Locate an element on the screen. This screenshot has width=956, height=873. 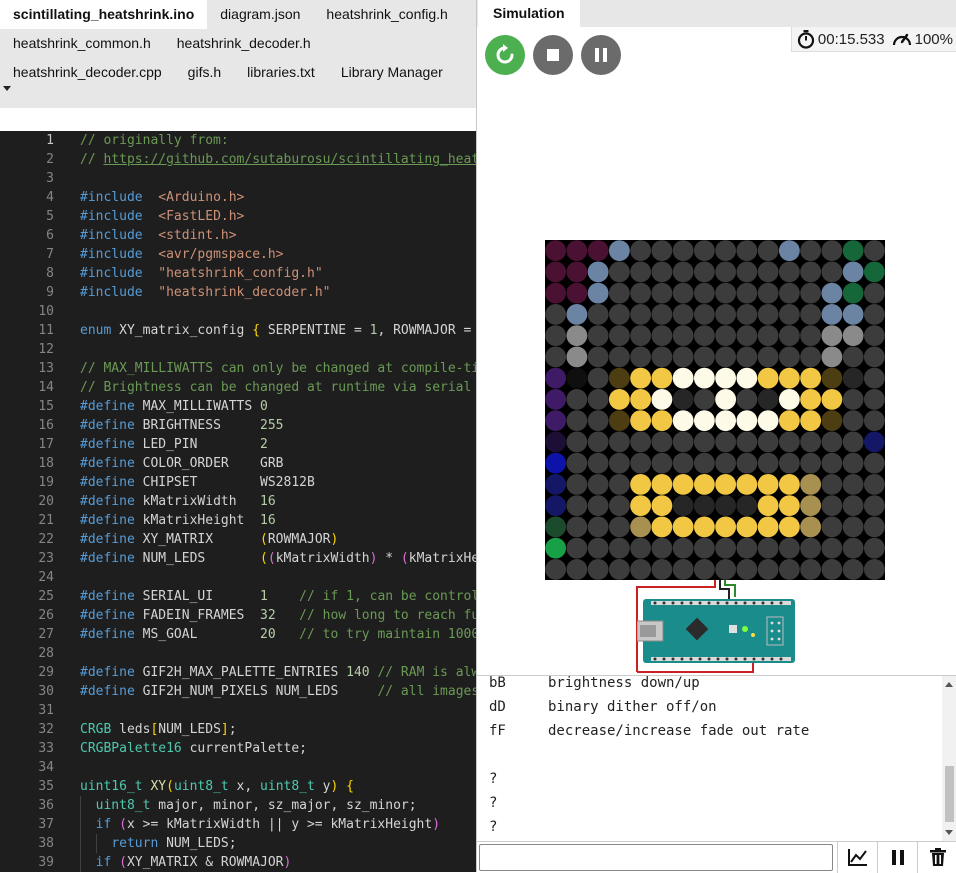
code-line: 34 is located at coordinates (238, 767).